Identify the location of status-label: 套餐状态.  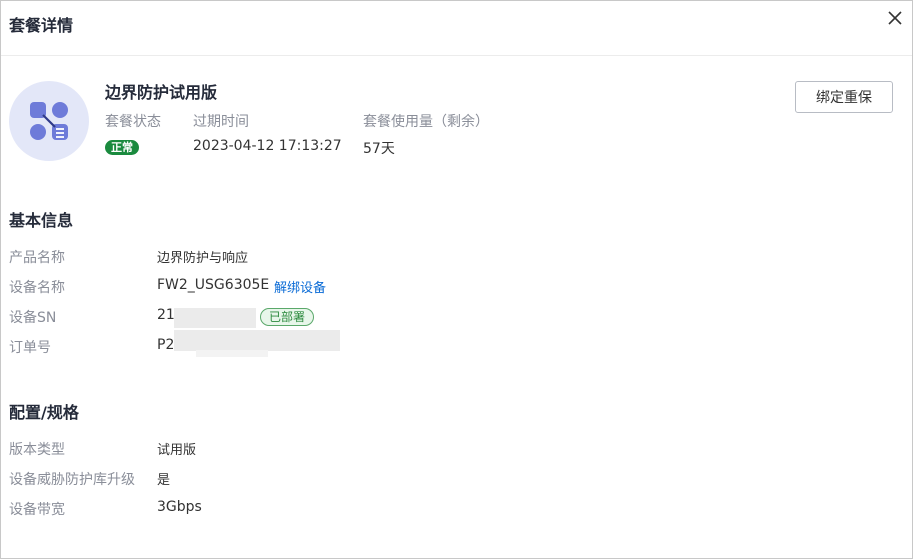
(133, 122).